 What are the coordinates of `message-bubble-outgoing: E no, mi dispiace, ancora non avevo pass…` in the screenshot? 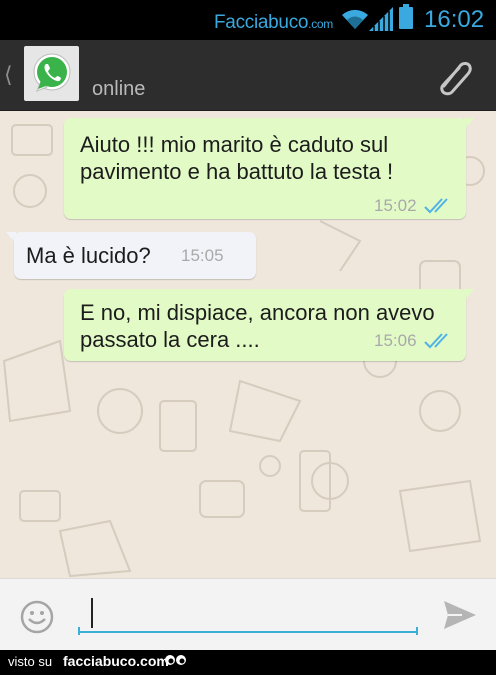 It's located at (265, 325).